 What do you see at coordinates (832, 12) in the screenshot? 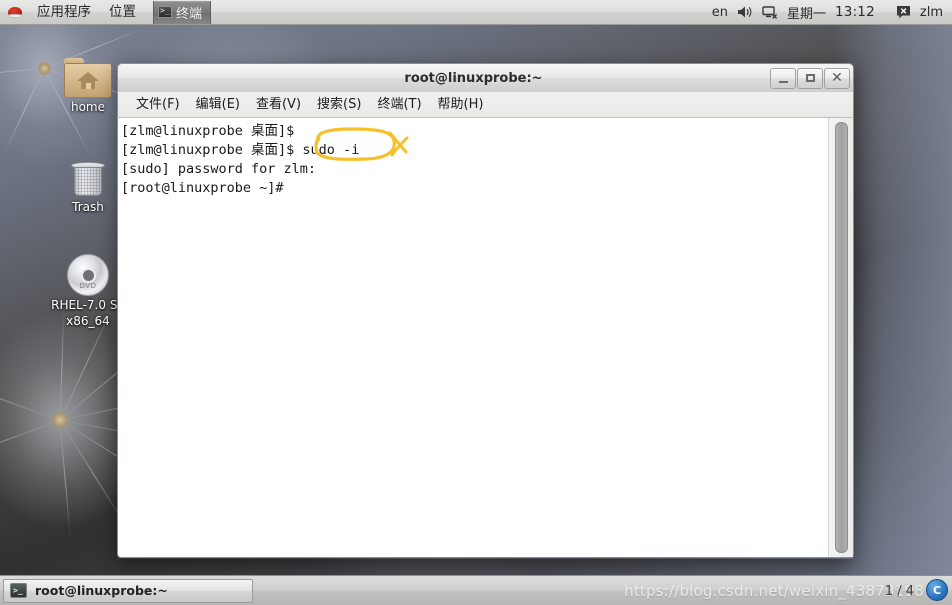
I see `panel-tray: en 星期一 13:12 zlm` at bounding box center [832, 12].